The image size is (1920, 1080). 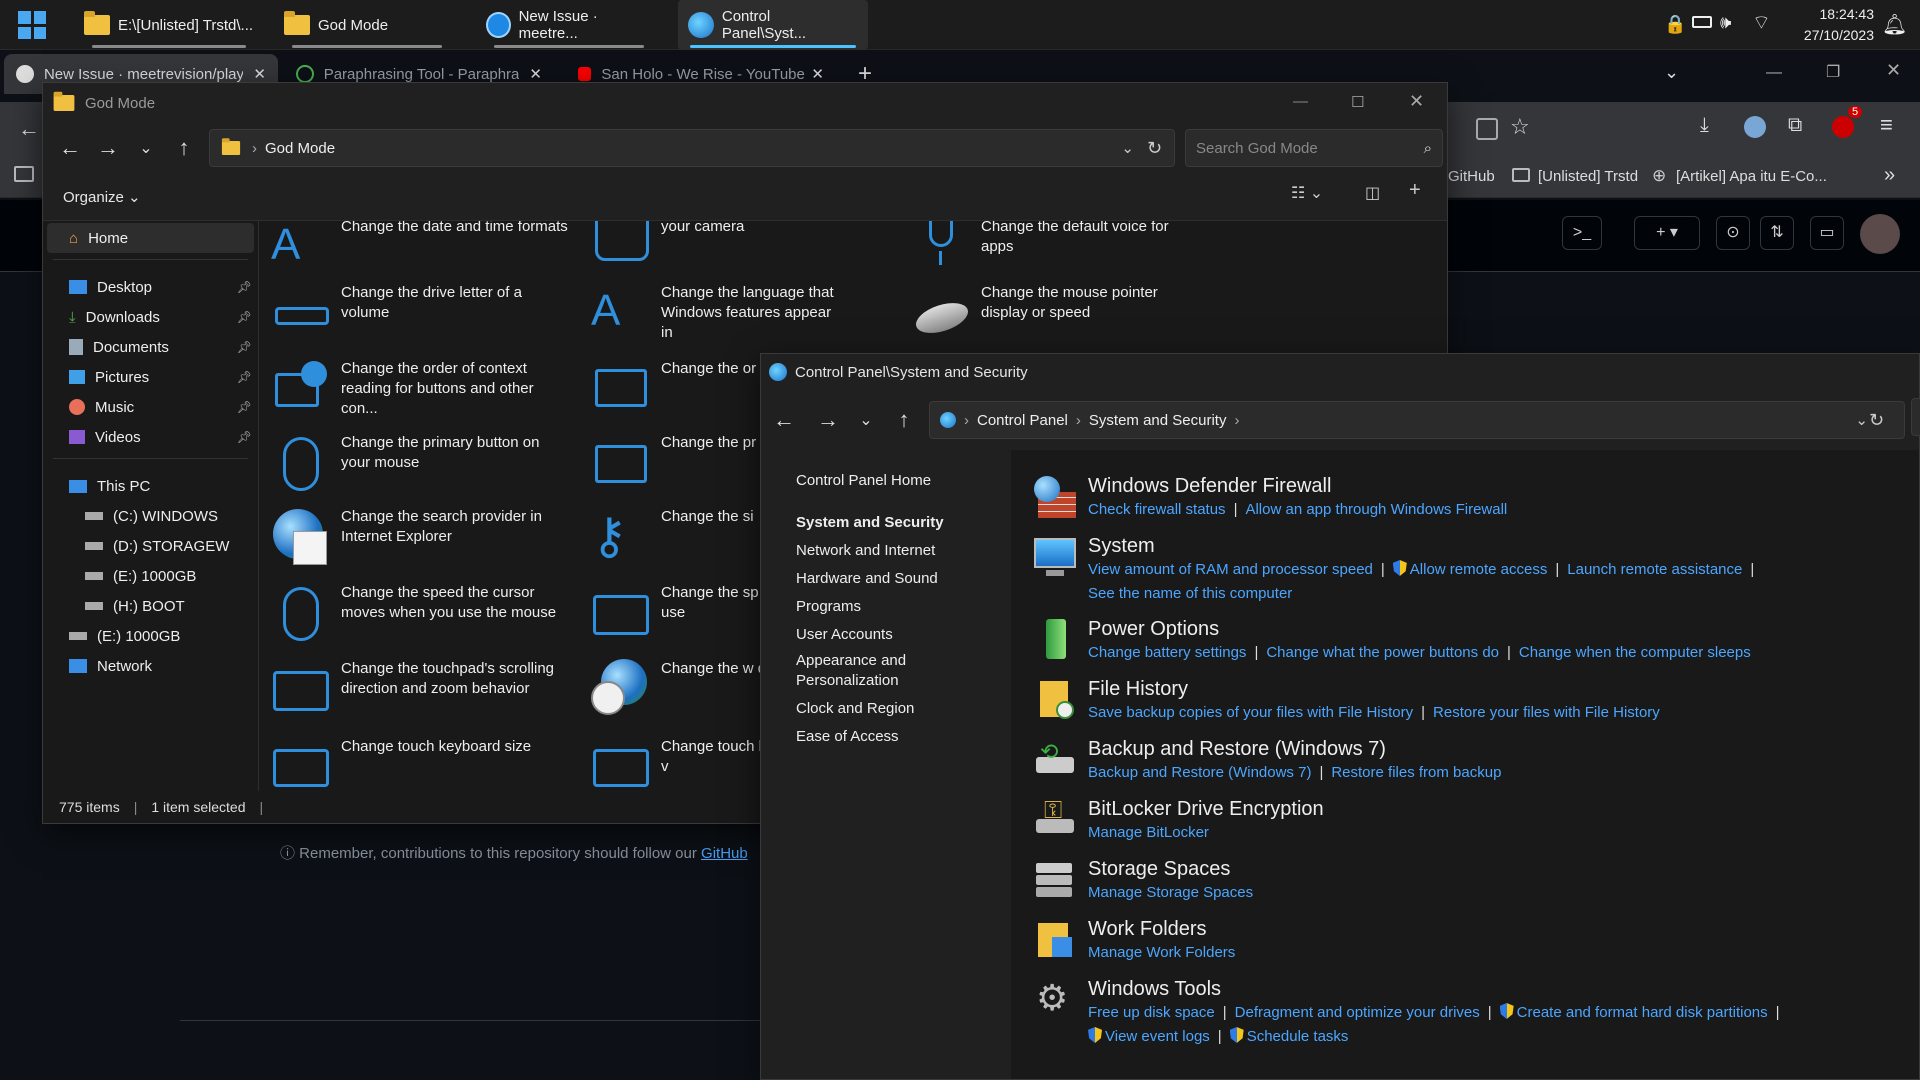 I want to click on folder-icon, so click(x=24, y=174).